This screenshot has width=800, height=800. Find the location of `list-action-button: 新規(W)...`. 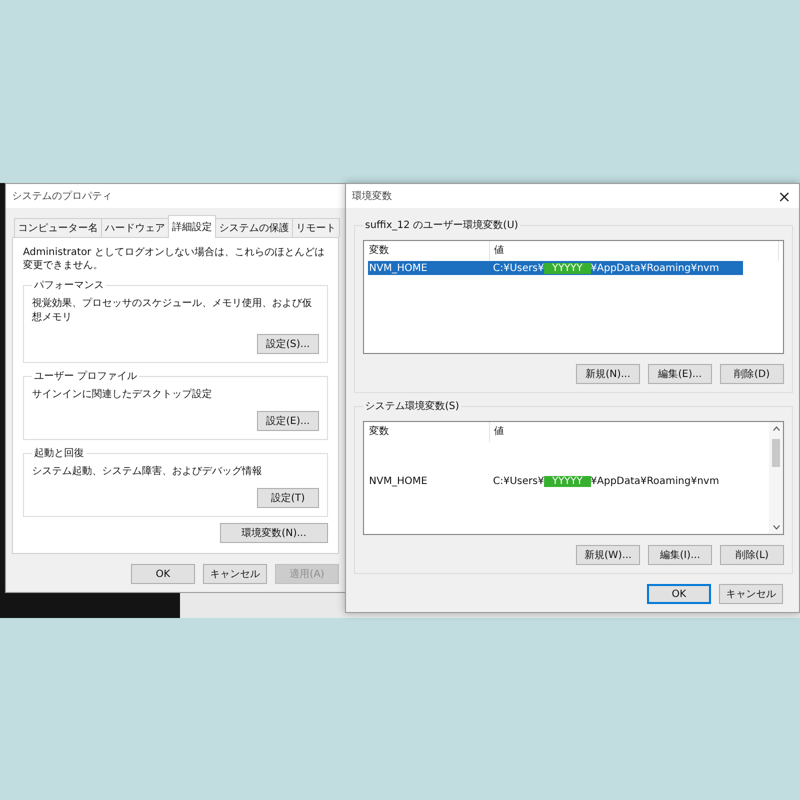

list-action-button: 新規(W)... is located at coordinates (608, 555).